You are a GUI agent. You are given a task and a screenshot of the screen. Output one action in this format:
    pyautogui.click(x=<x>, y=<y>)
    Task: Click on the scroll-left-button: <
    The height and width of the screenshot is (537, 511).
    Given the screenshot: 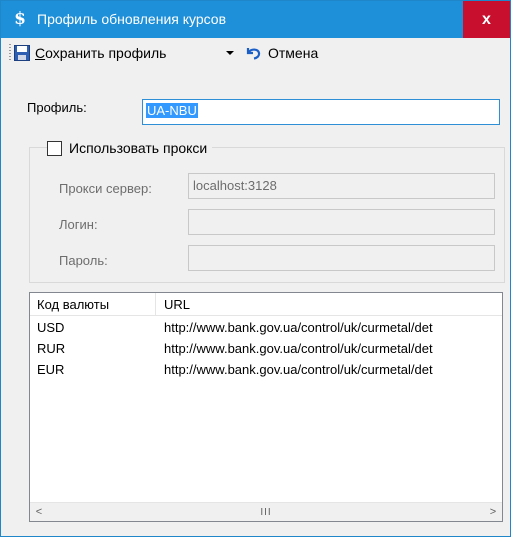 What is the action you would take?
    pyautogui.click(x=39, y=512)
    